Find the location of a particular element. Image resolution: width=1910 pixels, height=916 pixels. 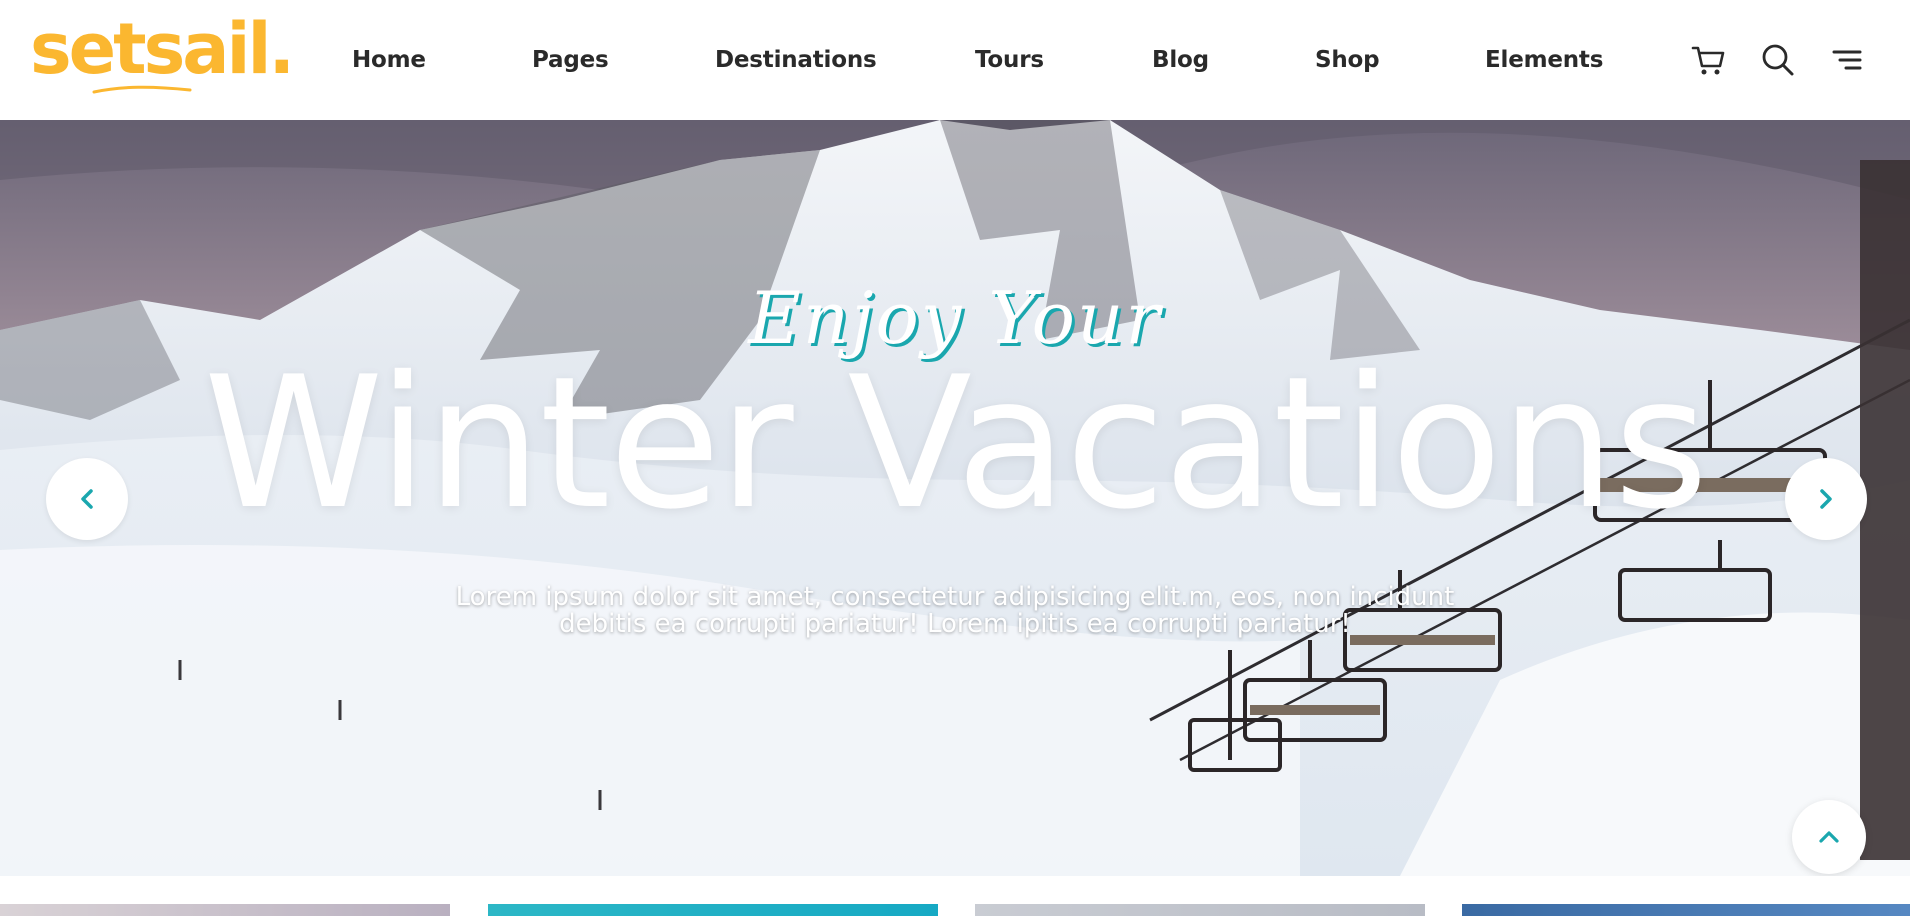

chevron-left-icon is located at coordinates (87, 499).